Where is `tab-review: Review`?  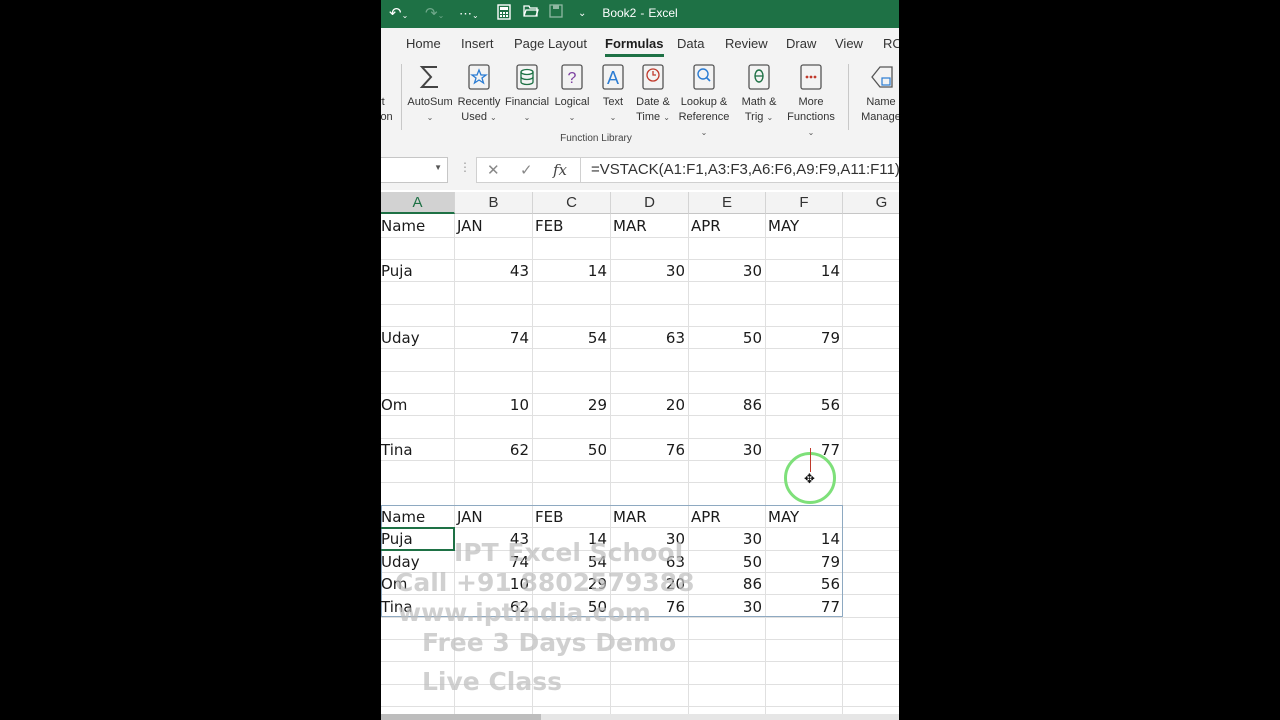
tab-review: Review is located at coordinates (746, 43).